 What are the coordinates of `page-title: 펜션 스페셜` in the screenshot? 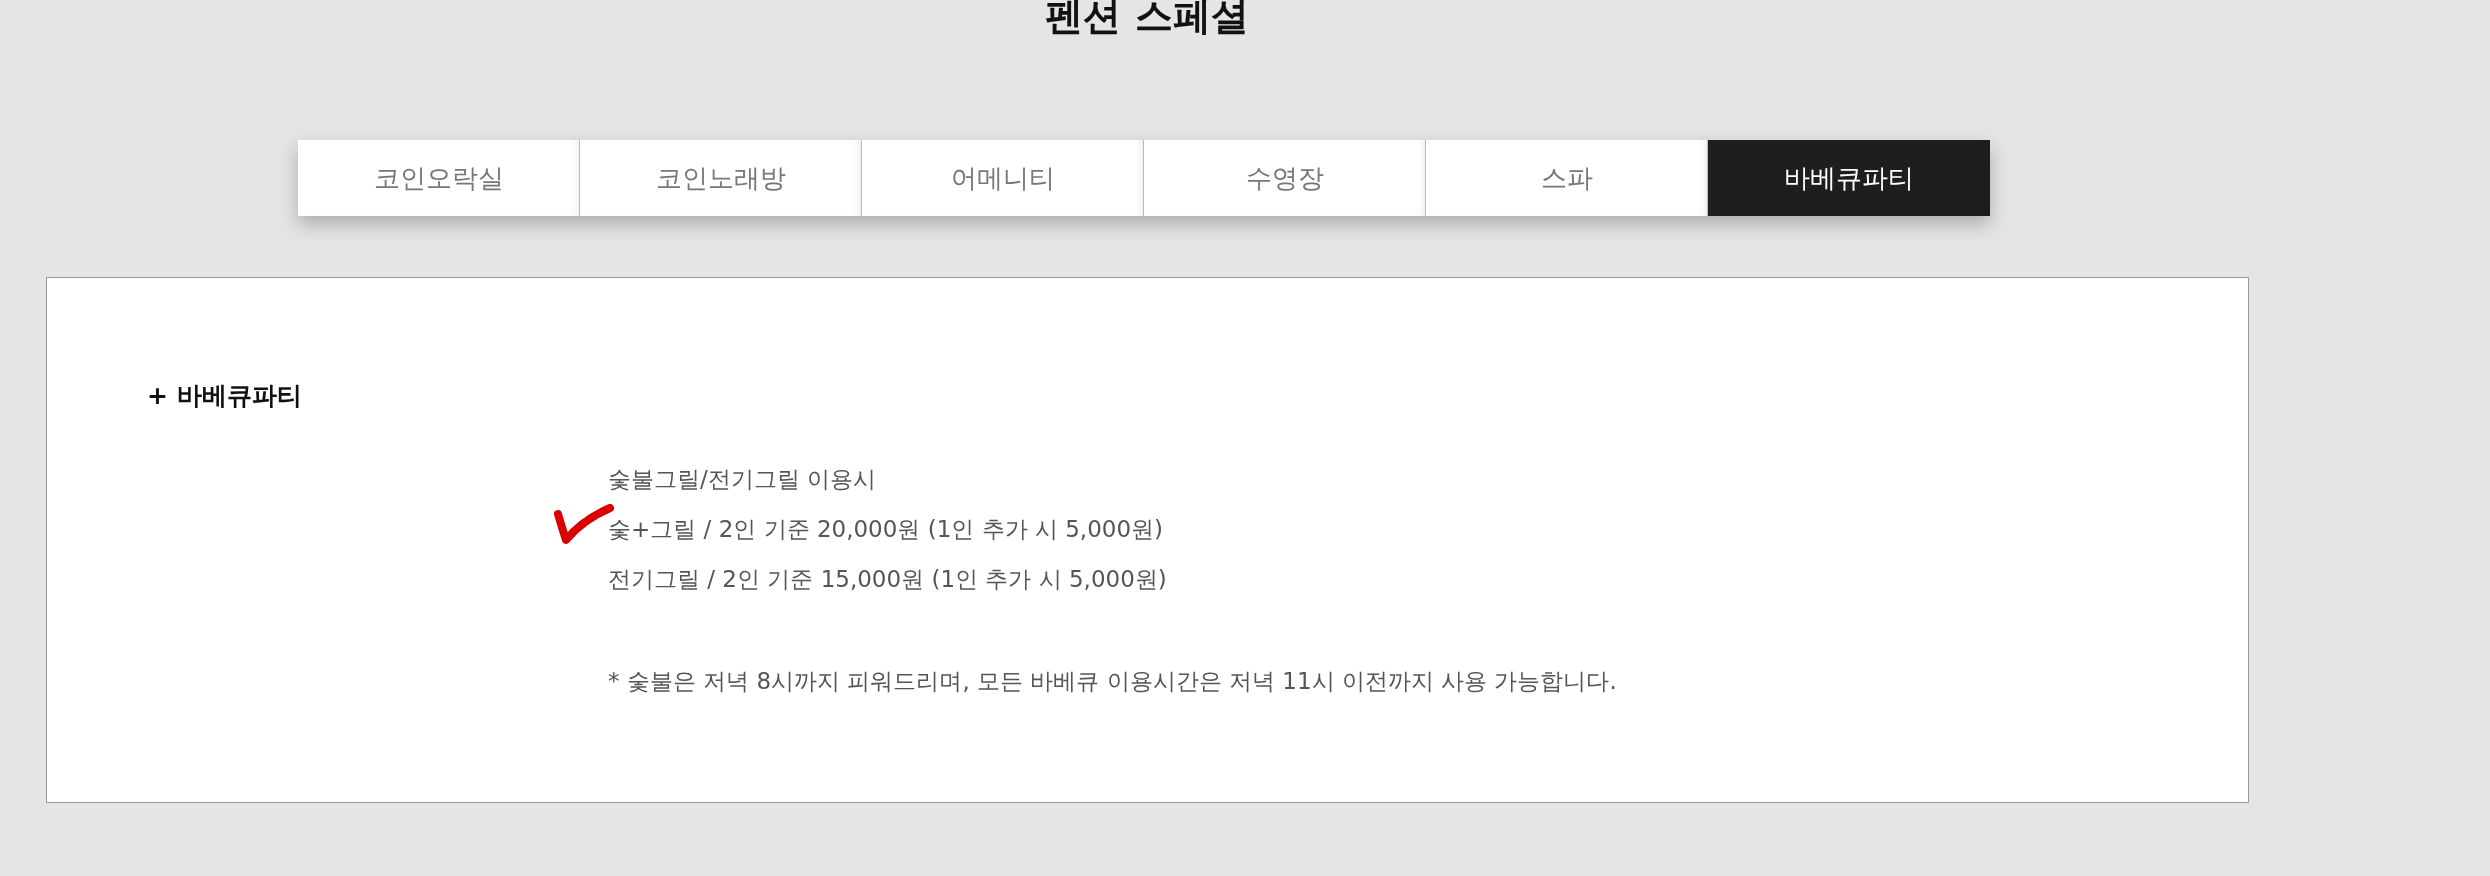 It's located at (1147, 19).